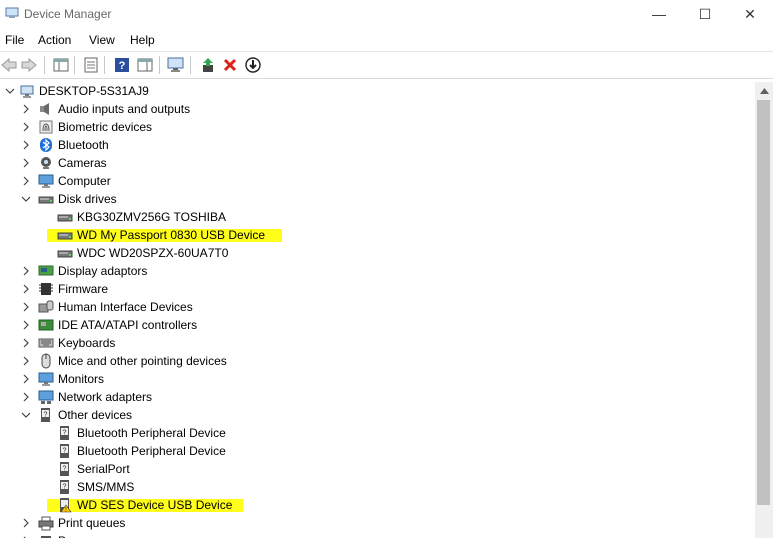  Describe the element at coordinates (54, 40) in the screenshot. I see `menu-action: Action` at that location.